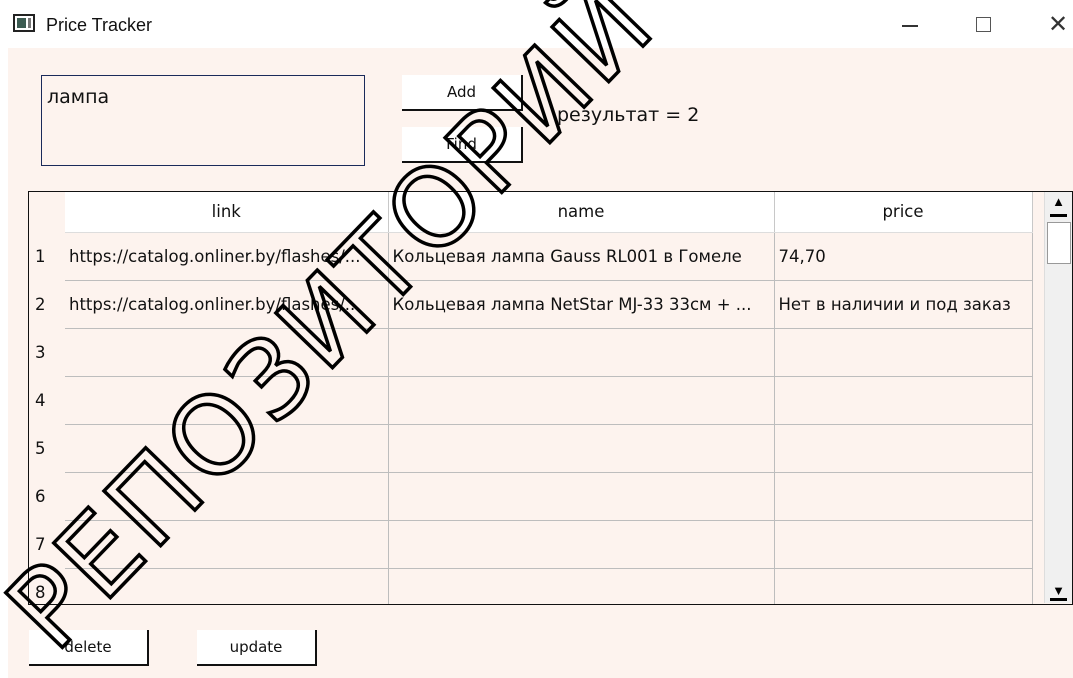 Image resolution: width=1073 pixels, height=678 pixels. I want to click on column-header-price: price, so click(903, 212).